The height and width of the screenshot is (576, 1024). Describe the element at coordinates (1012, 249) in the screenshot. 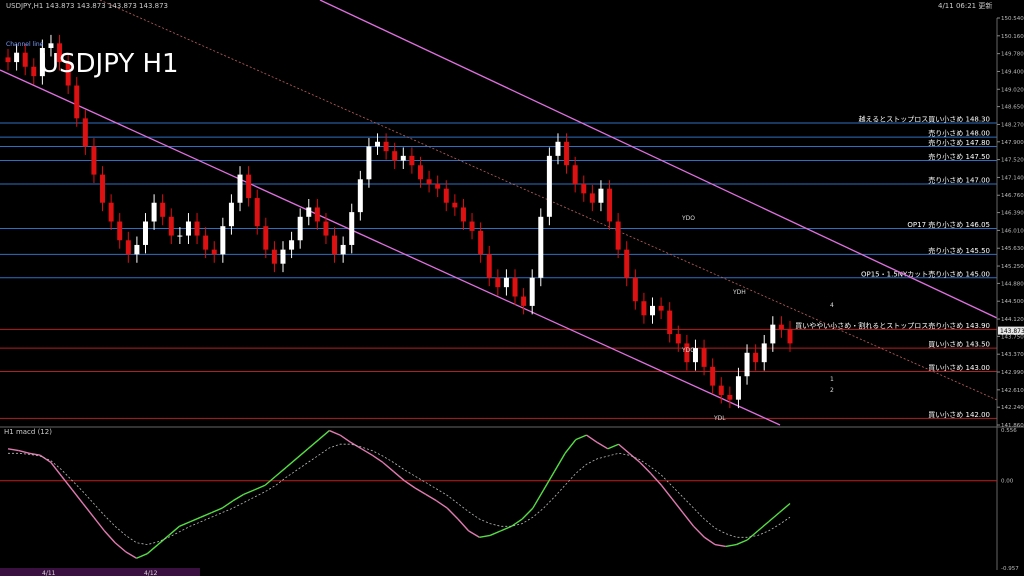

I see `price-tick-label: 145.630` at that location.